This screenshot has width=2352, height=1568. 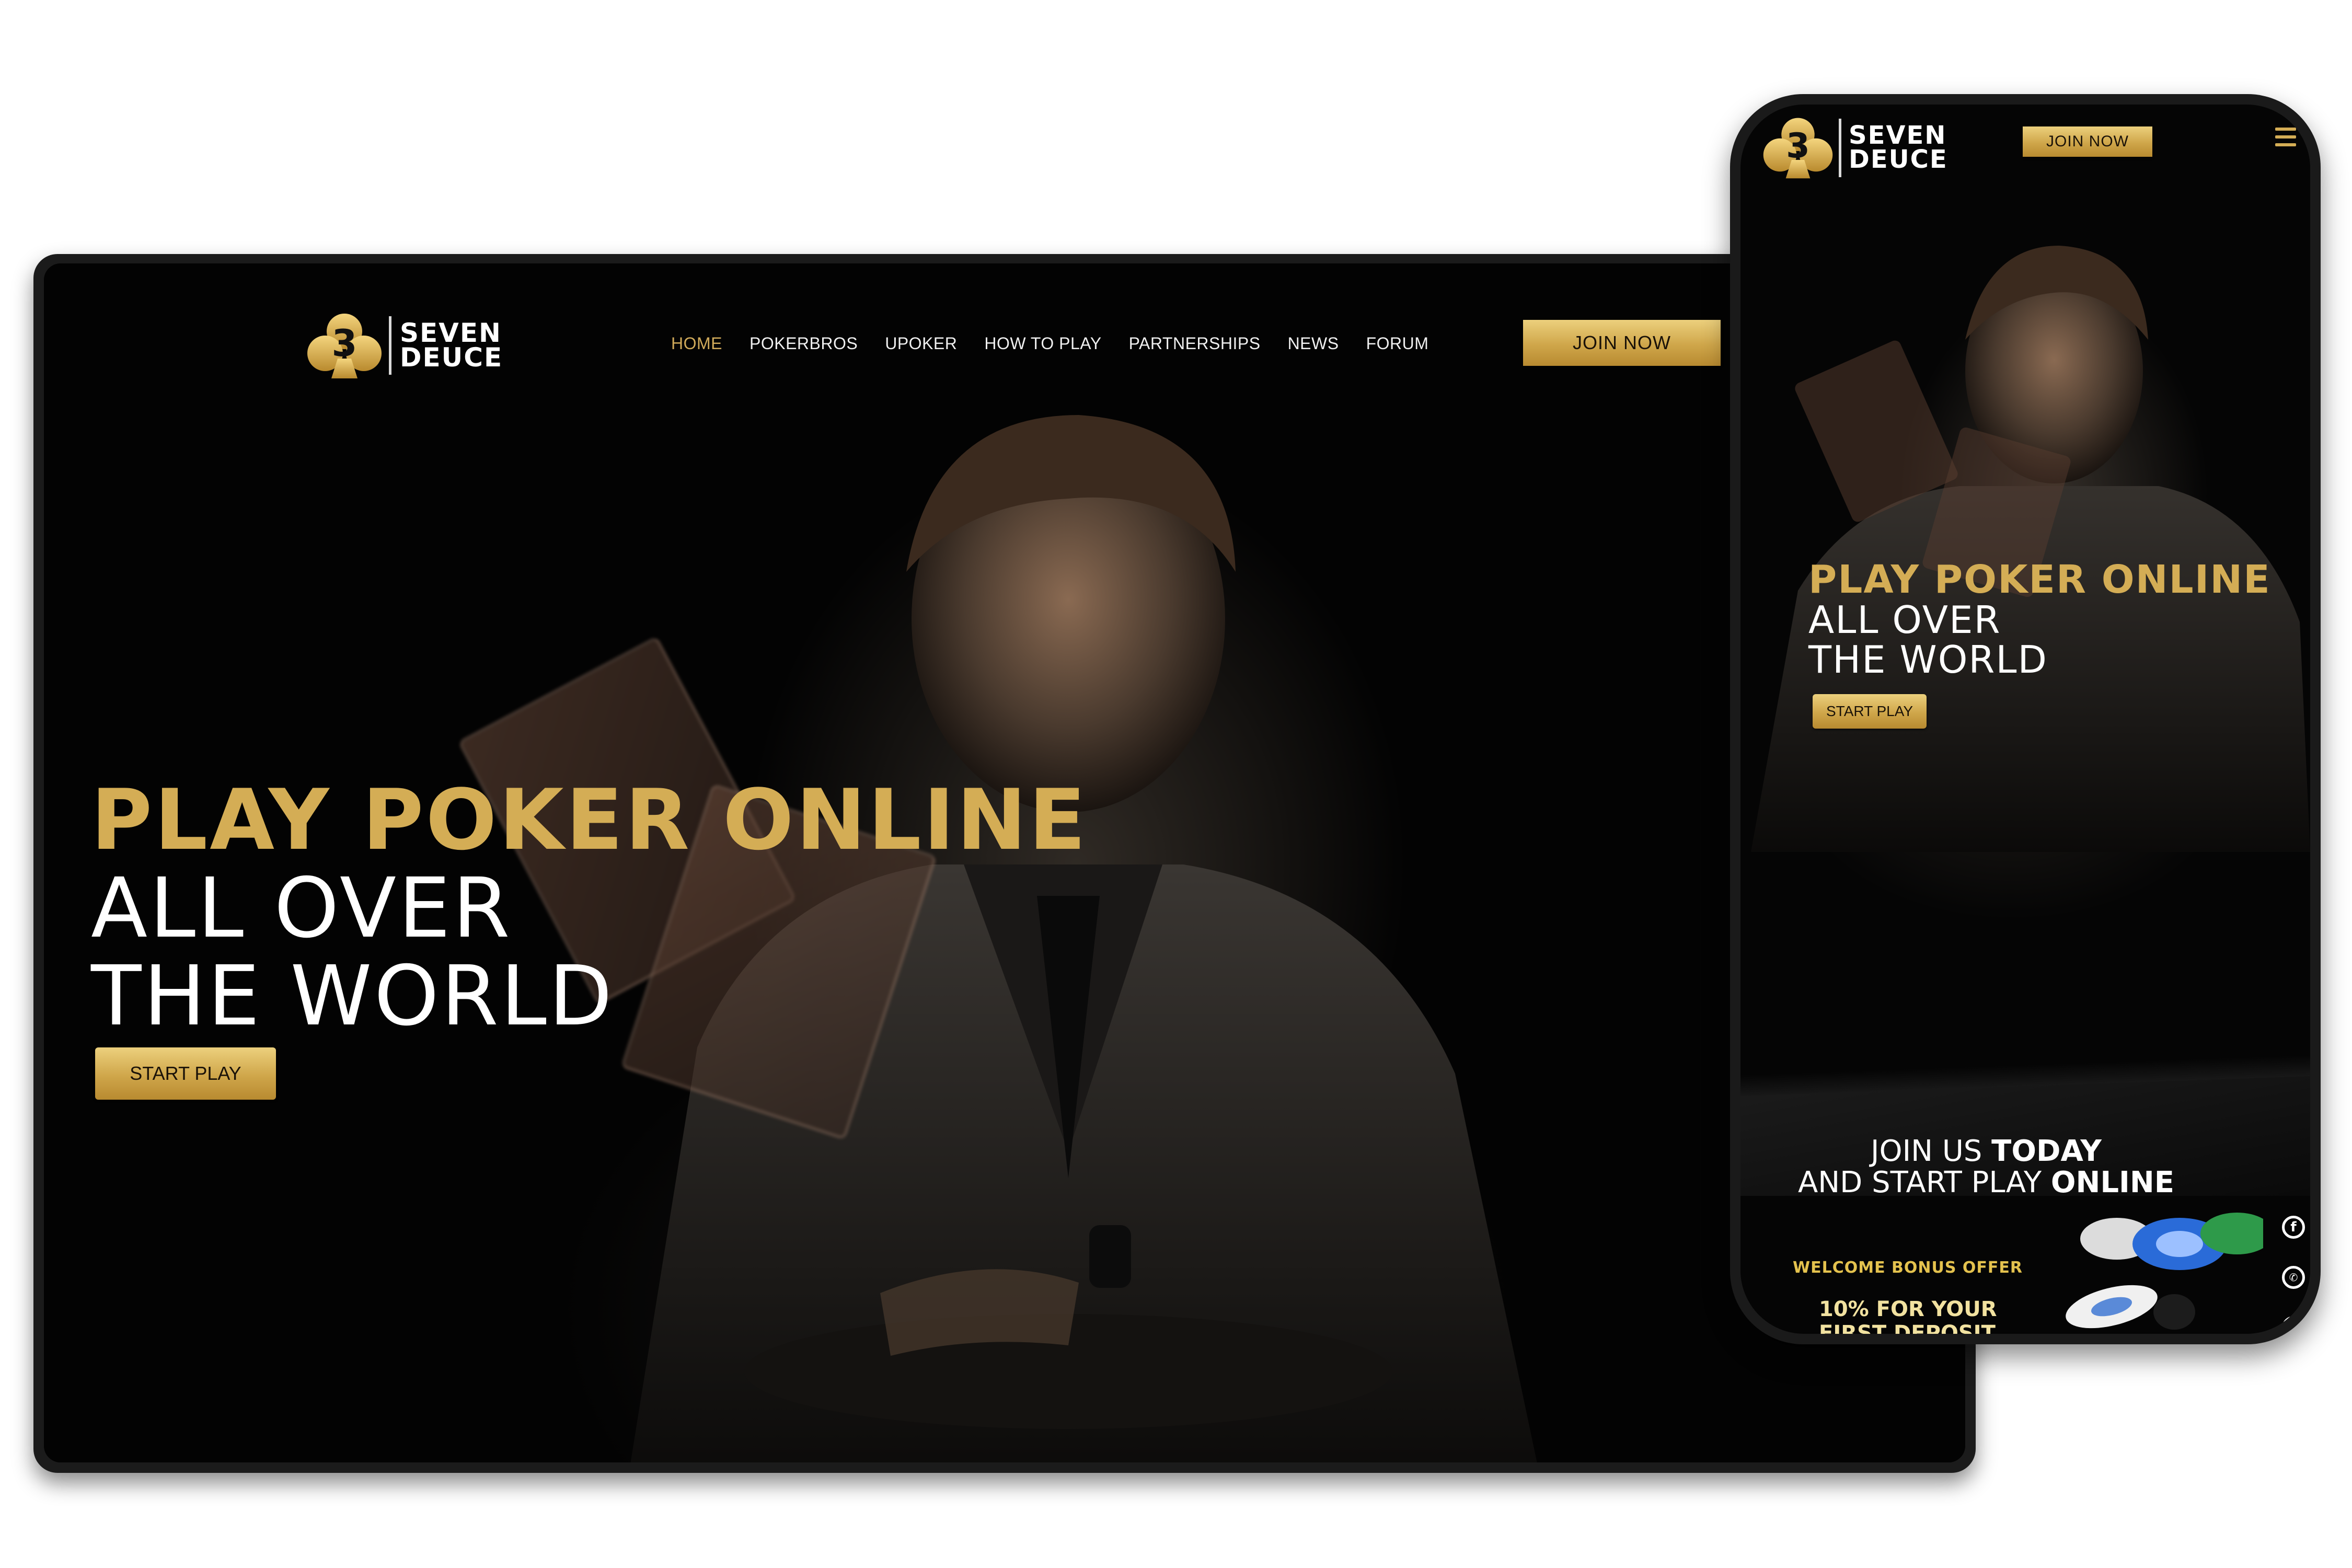 I want to click on mobile-brand-line-1: SEVEN, so click(x=1898, y=135).